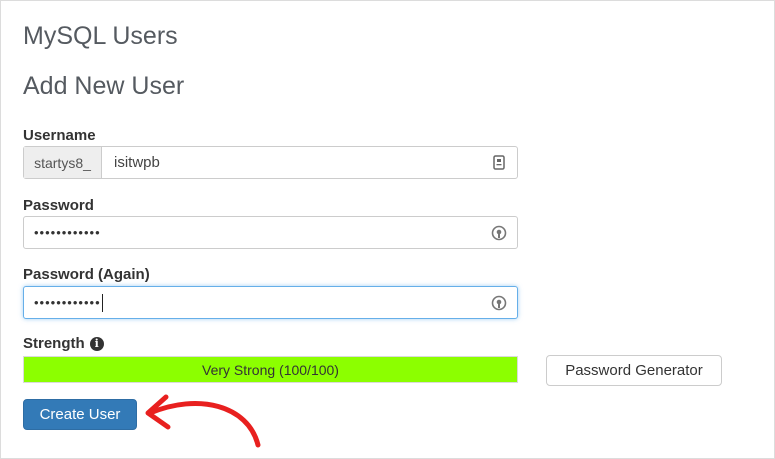 This screenshot has width=775, height=459. Describe the element at coordinates (100, 36) in the screenshot. I see `page-title: MySQL Users` at that location.